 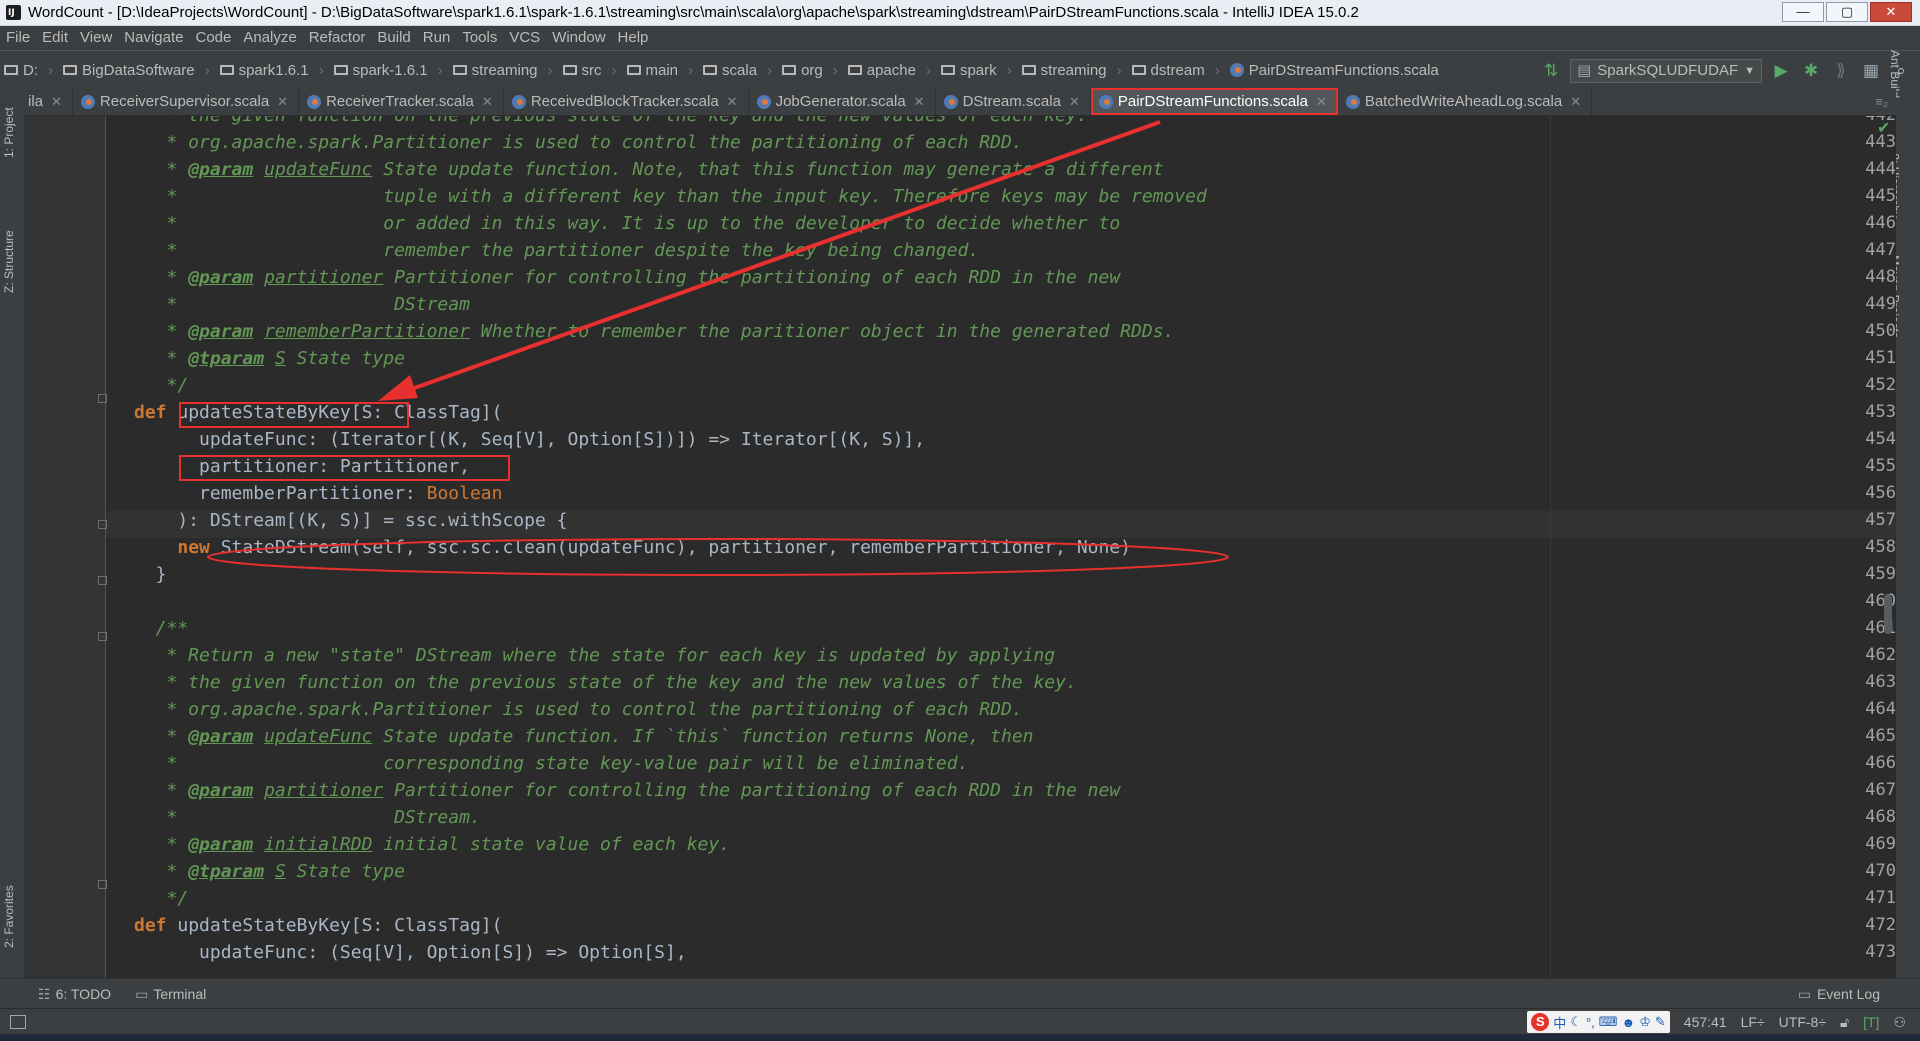 I want to click on run-config-label: SparkSQLUDFUDAF, so click(x=1668, y=70).